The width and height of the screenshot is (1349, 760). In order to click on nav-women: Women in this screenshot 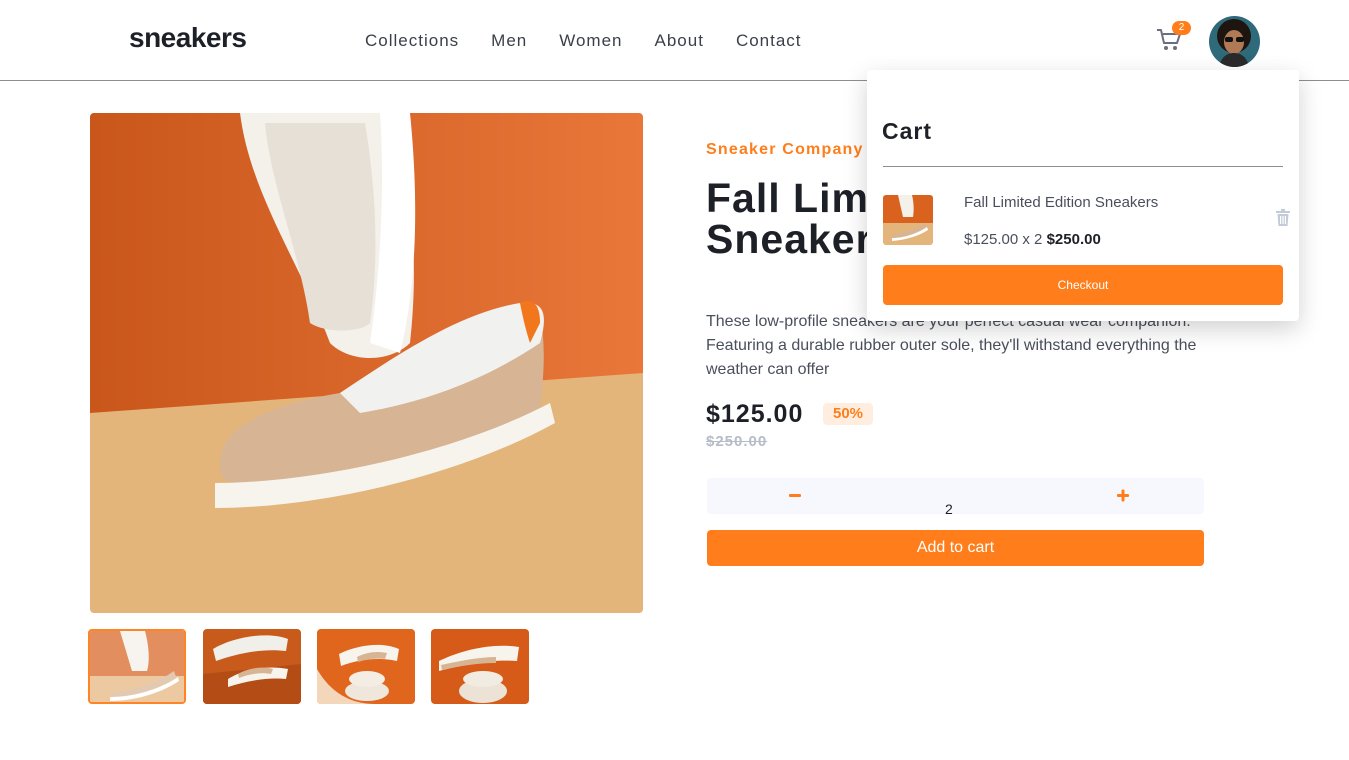, I will do `click(590, 41)`.